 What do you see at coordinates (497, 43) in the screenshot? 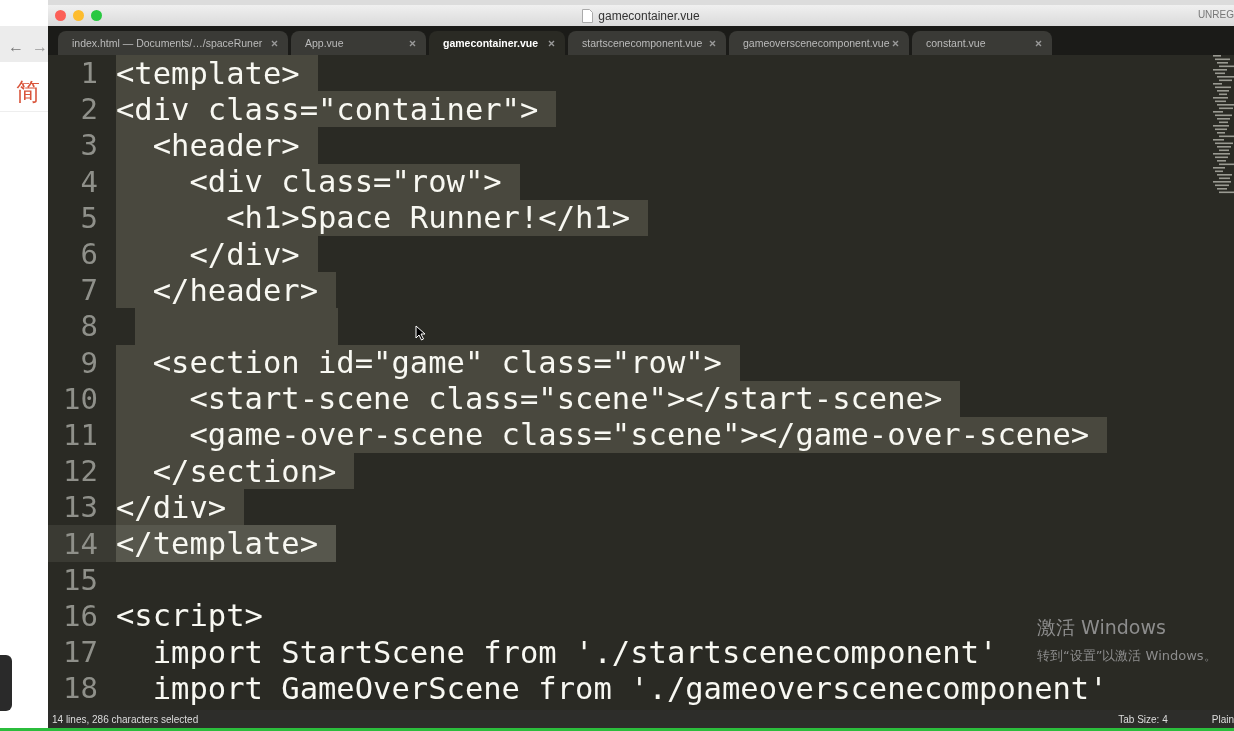
I see `editor-tab: gamecontainer.vue` at bounding box center [497, 43].